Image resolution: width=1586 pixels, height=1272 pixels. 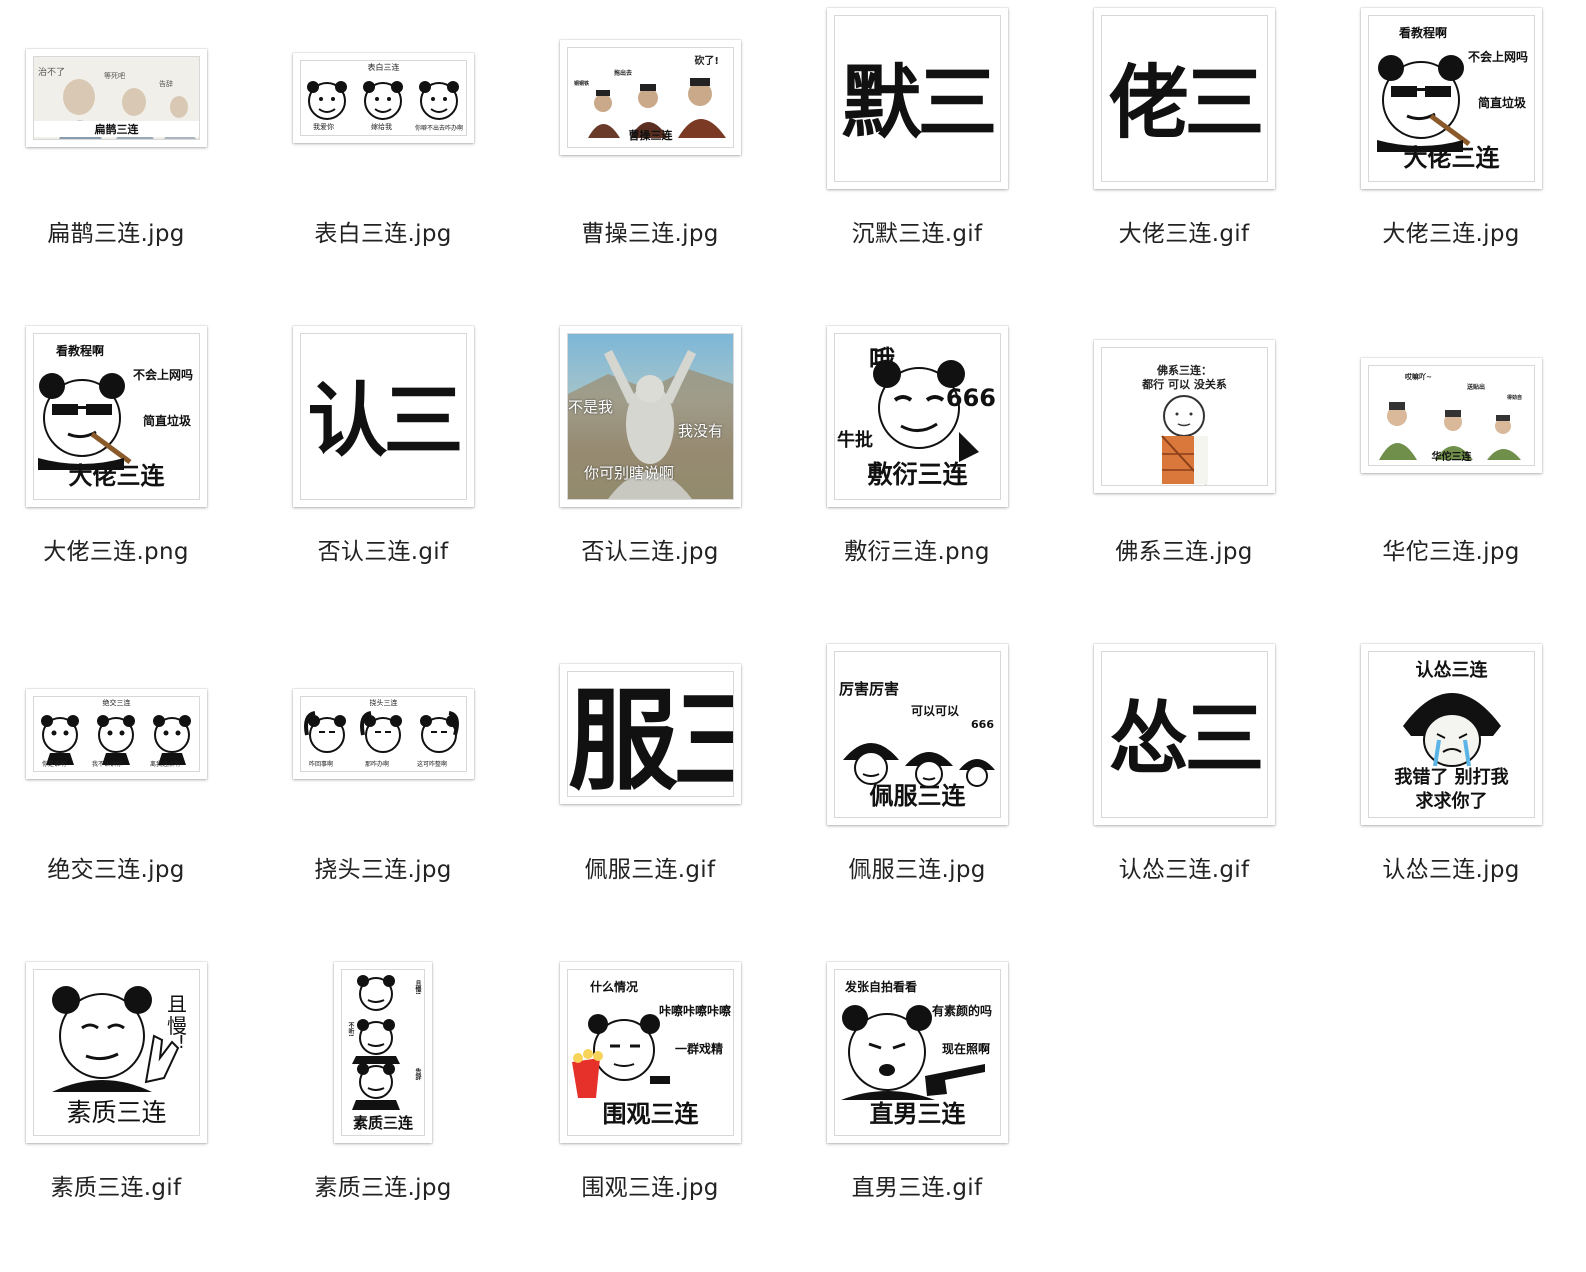 I want to click on crying-mushroom-head-image, so click(x=1452, y=730).